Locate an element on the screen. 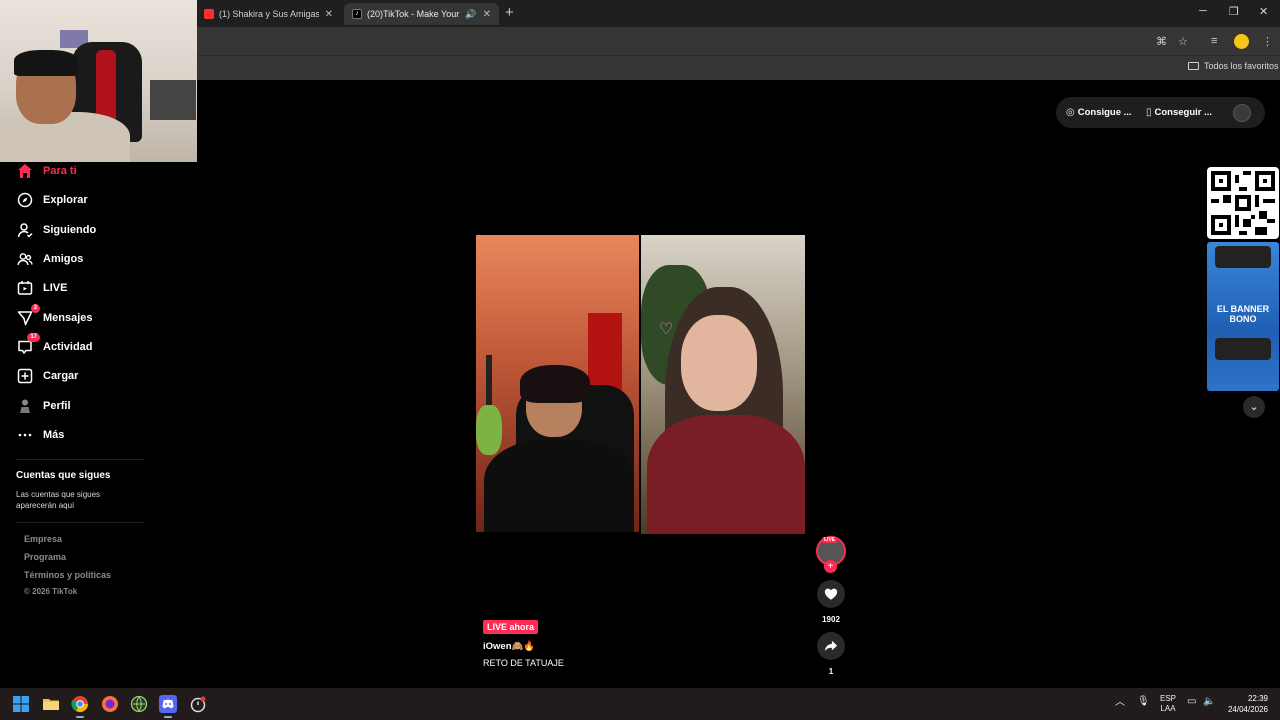 Image resolution: width=1280 pixels, height=720 pixels. microphone-icon: 🎙 is located at coordinates (1143, 702).